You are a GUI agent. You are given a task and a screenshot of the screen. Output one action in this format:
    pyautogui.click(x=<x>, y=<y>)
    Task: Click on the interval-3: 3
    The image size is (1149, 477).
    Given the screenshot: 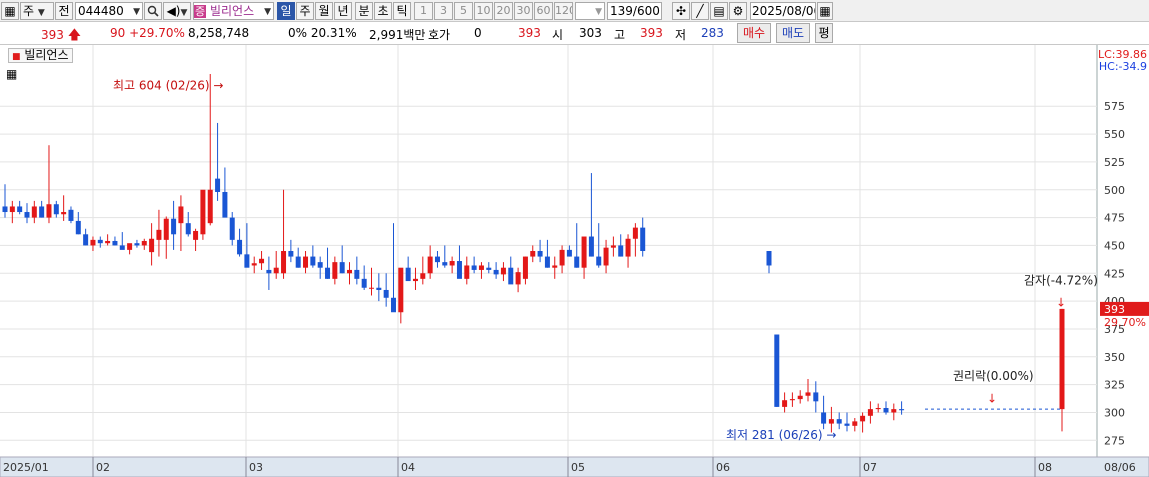 What is the action you would take?
    pyautogui.click(x=443, y=11)
    